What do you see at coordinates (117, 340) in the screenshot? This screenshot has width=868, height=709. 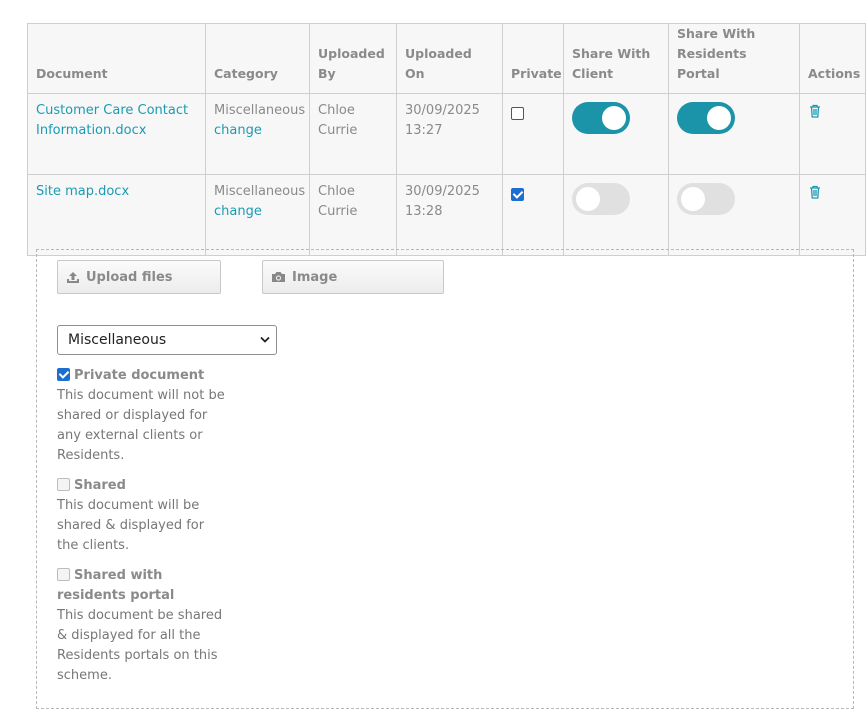 I see `category-select-value: Miscellaneous` at bounding box center [117, 340].